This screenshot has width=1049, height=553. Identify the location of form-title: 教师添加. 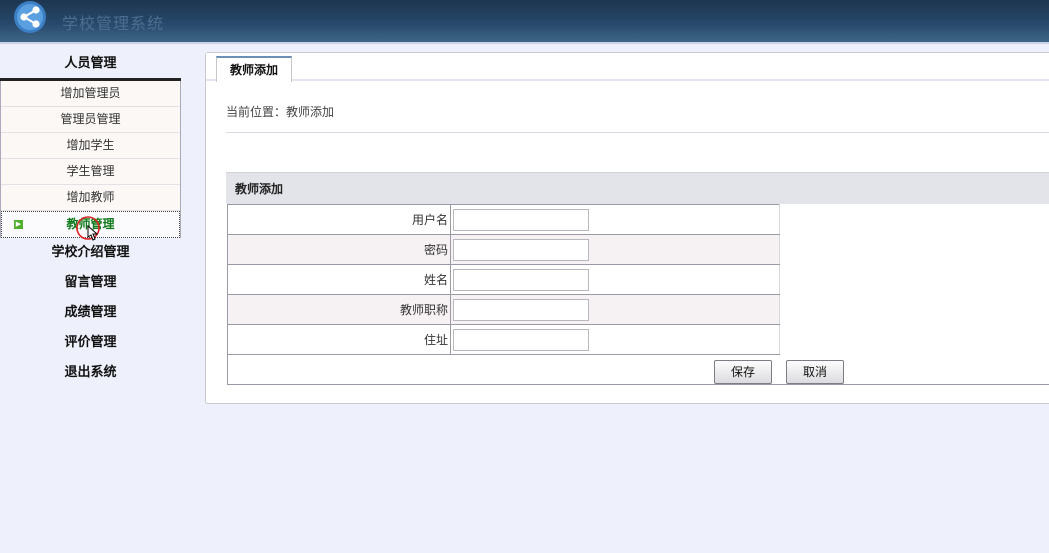
(637, 188).